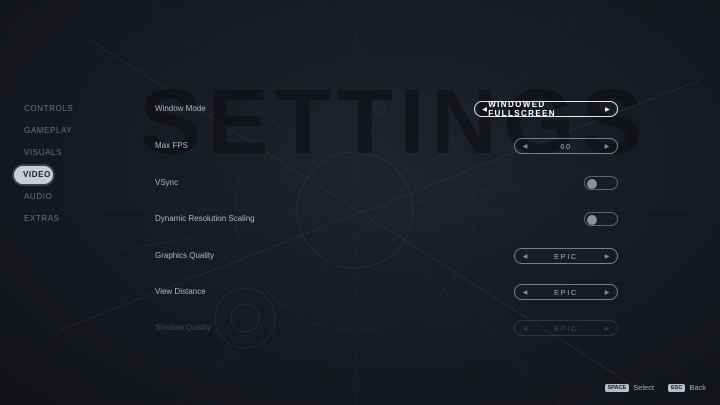  Describe the element at coordinates (44, 109) in the screenshot. I see `nav-item-controls: CONTROLS` at that location.